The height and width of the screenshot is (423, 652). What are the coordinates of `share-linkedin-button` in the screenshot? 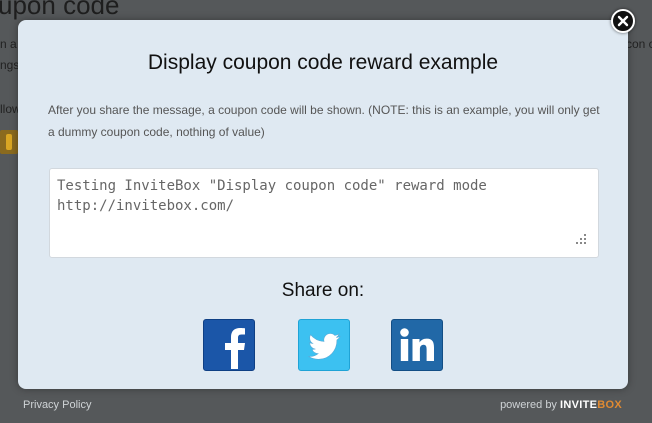 It's located at (417, 345).